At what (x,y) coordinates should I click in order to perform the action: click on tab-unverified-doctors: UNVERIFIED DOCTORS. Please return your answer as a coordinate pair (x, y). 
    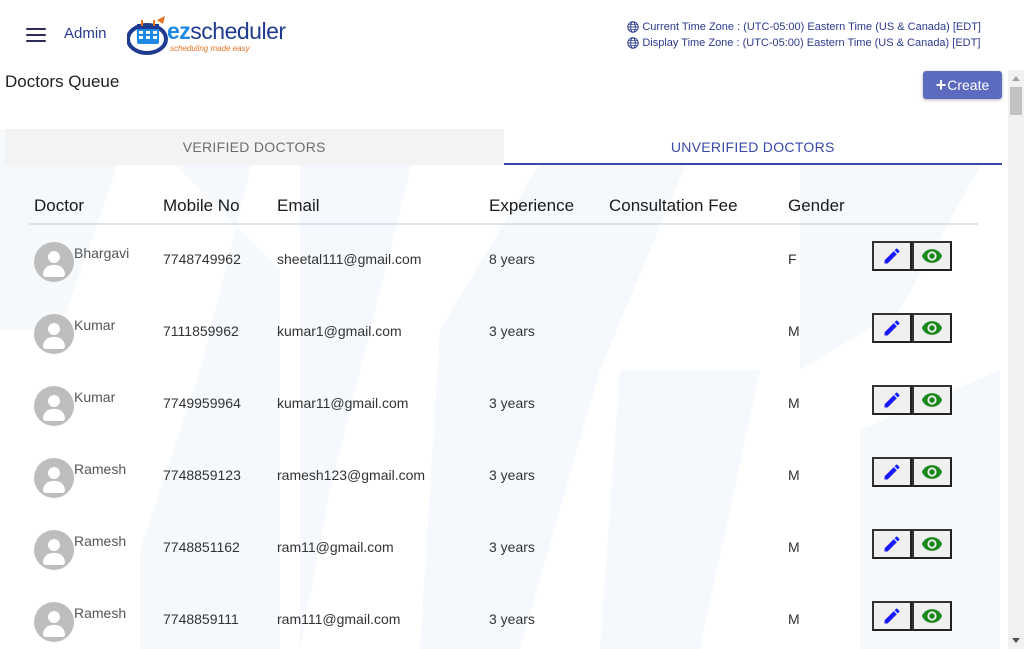
    Looking at the image, I should click on (752, 147).